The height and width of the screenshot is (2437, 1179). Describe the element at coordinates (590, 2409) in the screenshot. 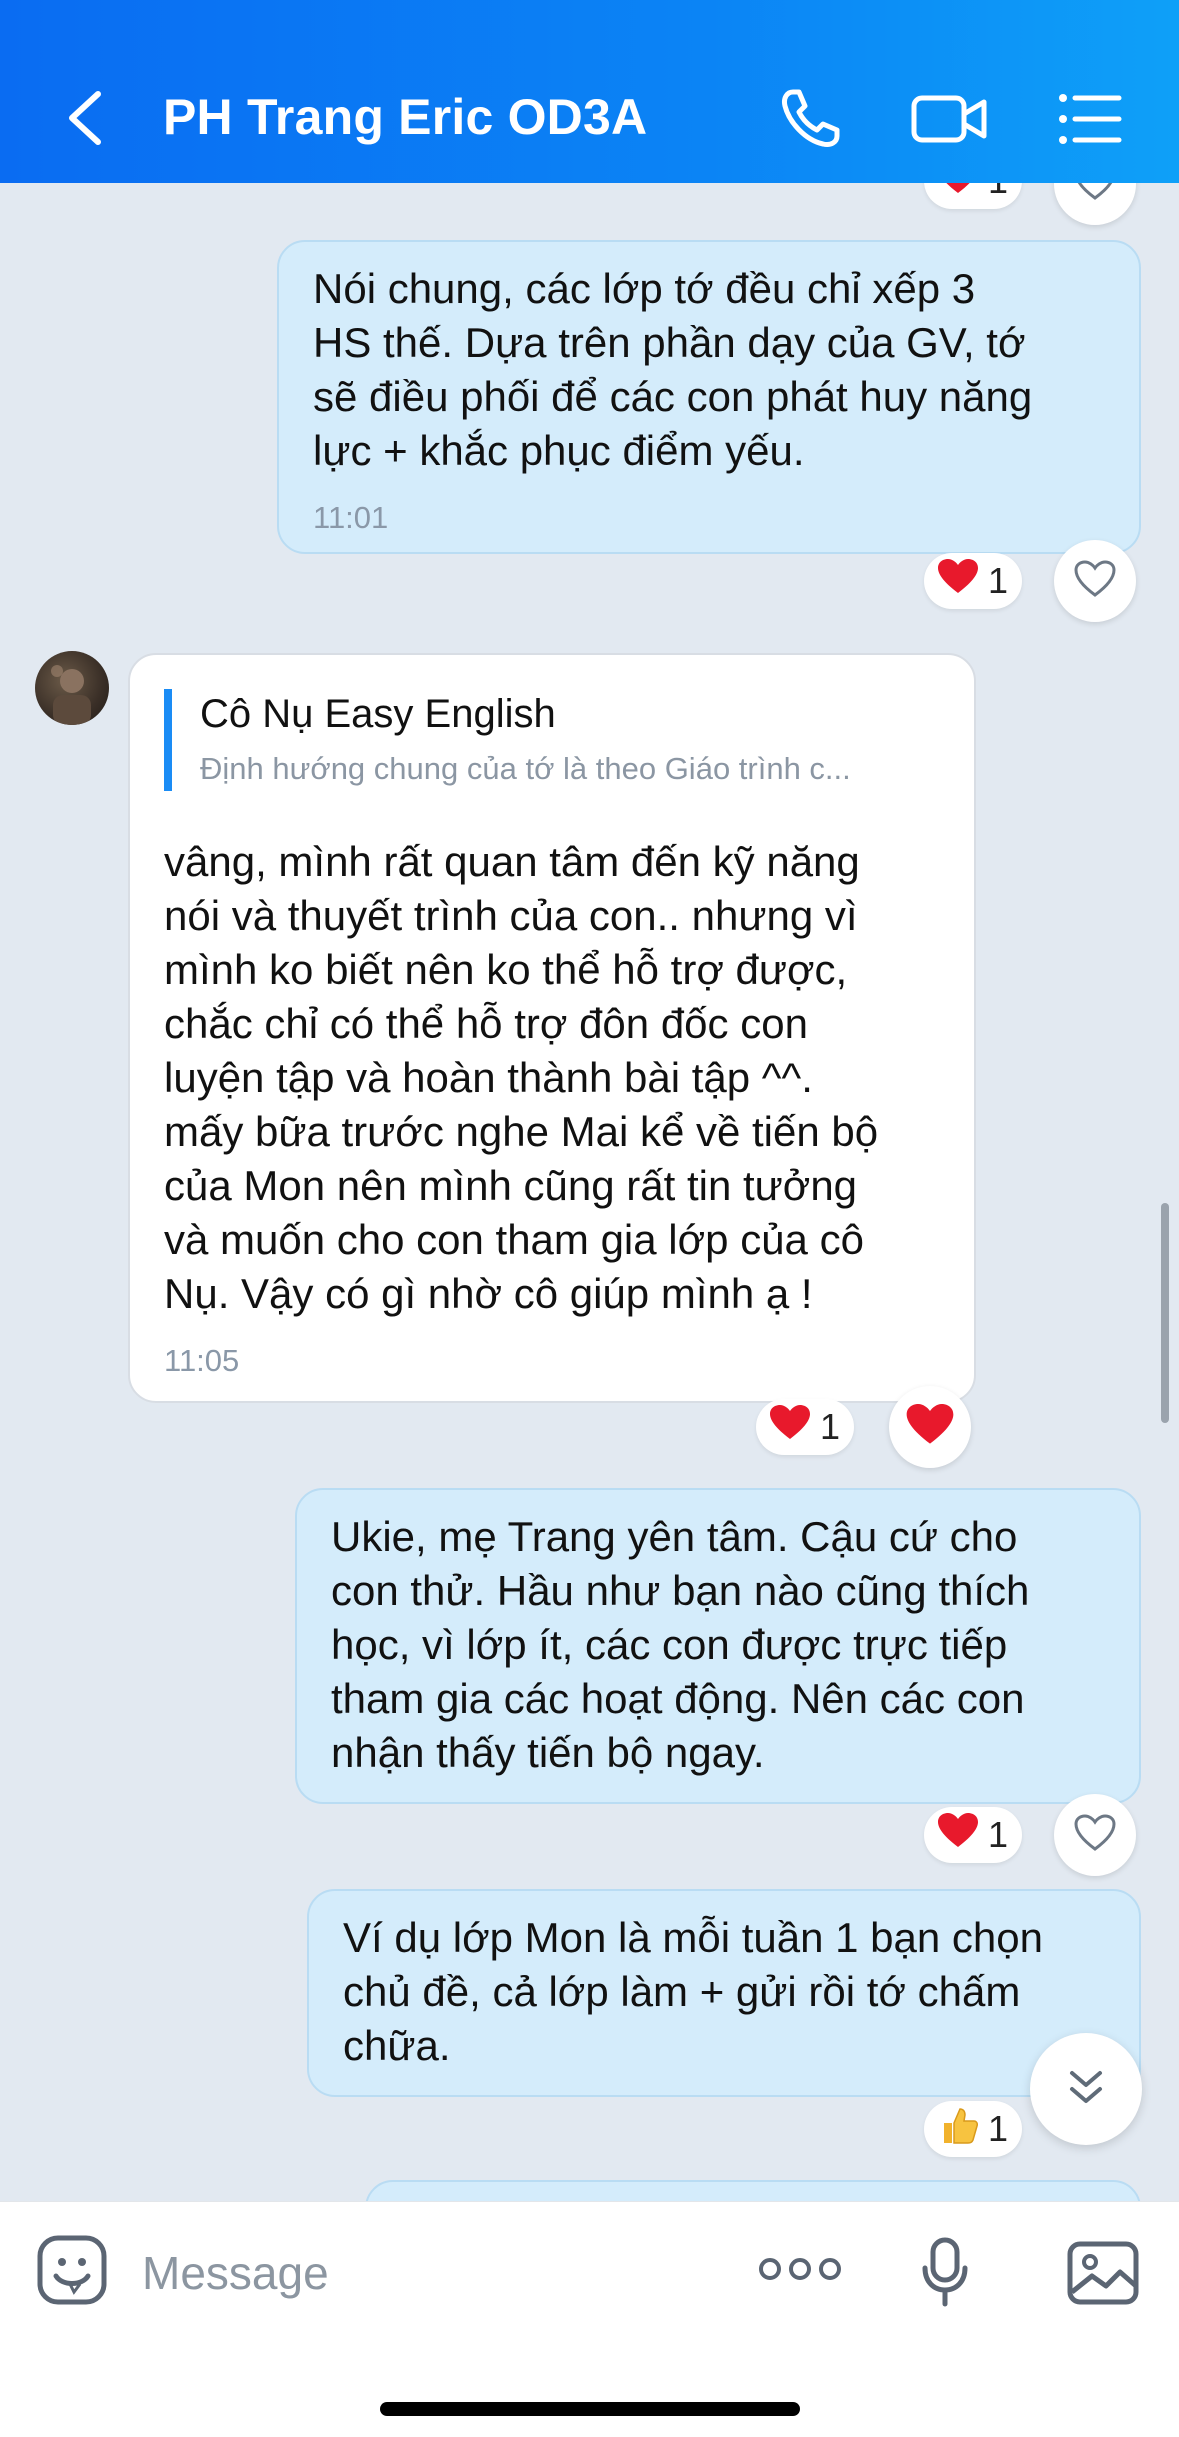

I see `home-indicator` at that location.